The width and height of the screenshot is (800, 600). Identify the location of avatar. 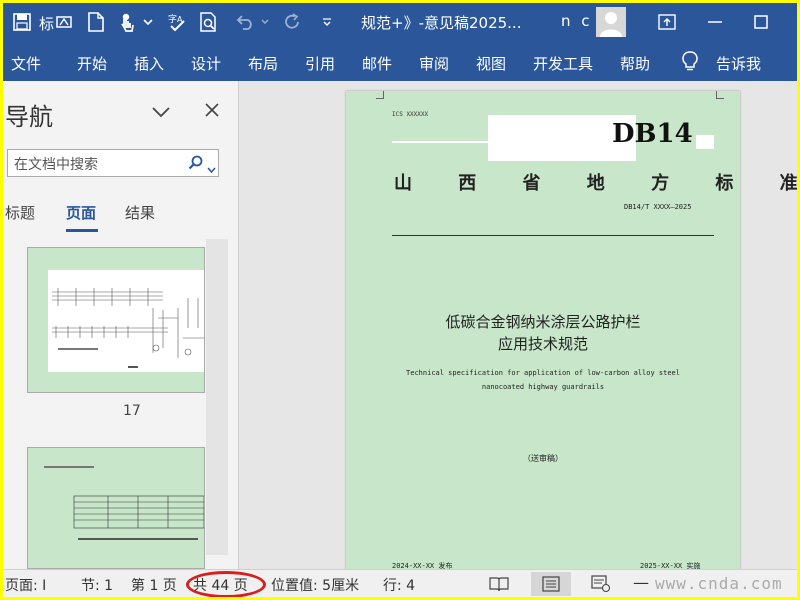
(611, 22).